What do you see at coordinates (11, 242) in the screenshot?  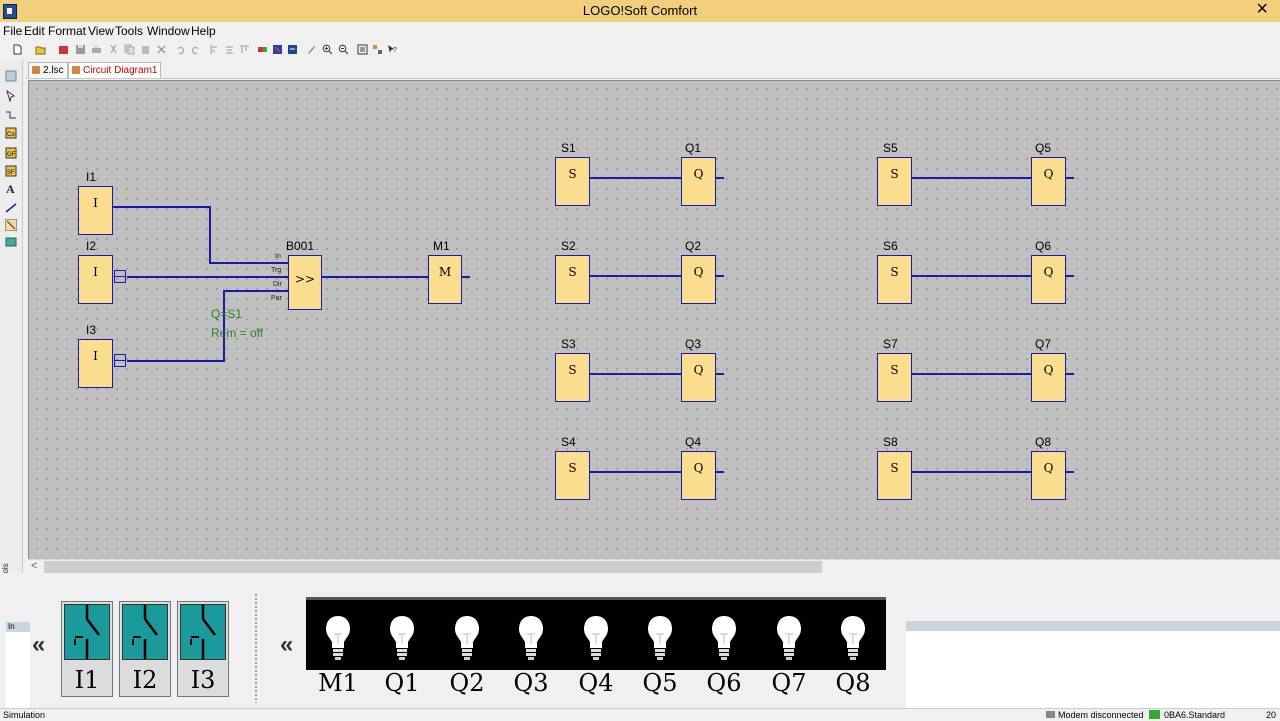 I see `online-test-tool-icon` at bounding box center [11, 242].